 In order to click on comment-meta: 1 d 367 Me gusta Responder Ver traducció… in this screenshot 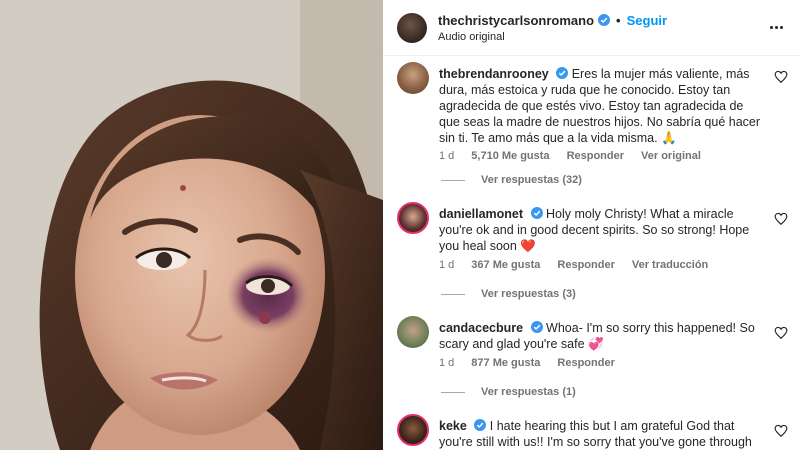, I will do `click(573, 265)`.